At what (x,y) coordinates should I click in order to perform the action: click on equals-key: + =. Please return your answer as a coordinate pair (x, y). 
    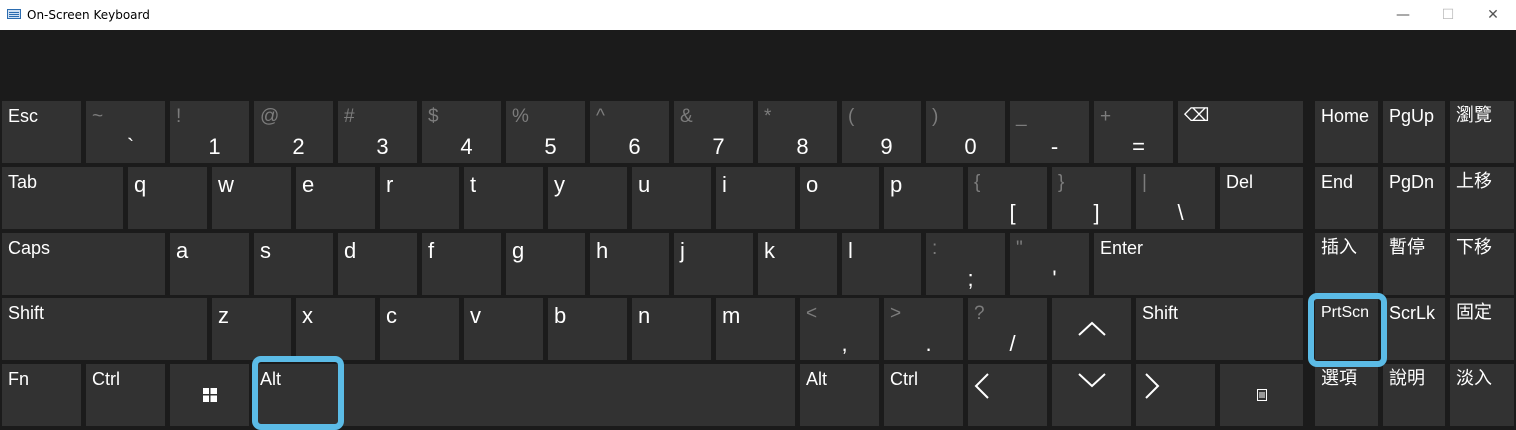
    Looking at the image, I should click on (1133, 132).